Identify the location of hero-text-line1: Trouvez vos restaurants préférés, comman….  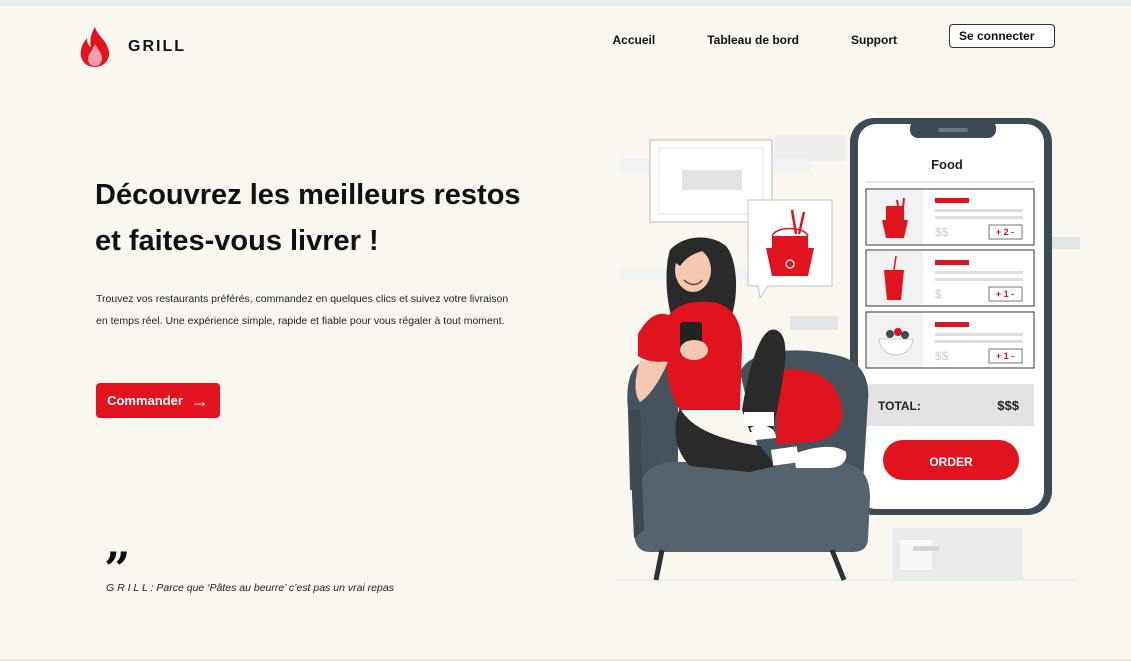
(302, 299).